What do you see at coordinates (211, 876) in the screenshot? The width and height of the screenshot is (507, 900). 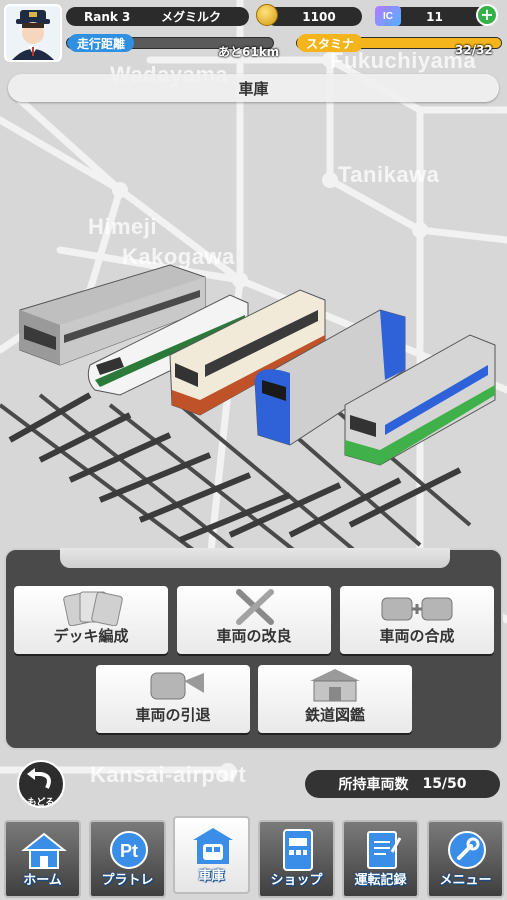 I see `nav-garage-label: 車庫` at bounding box center [211, 876].